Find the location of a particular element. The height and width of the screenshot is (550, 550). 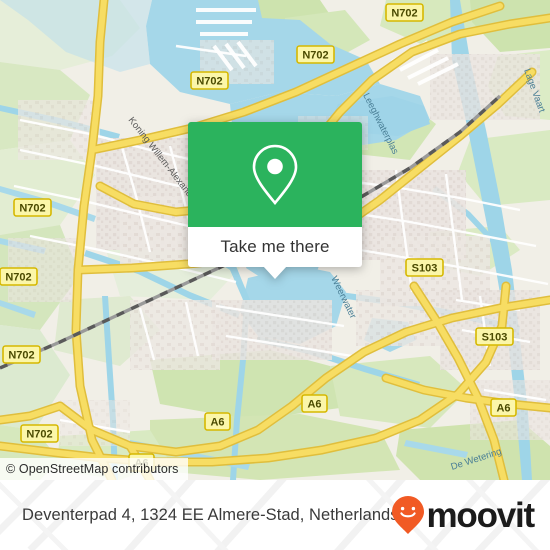

map-pin-icon is located at coordinates (275, 174).